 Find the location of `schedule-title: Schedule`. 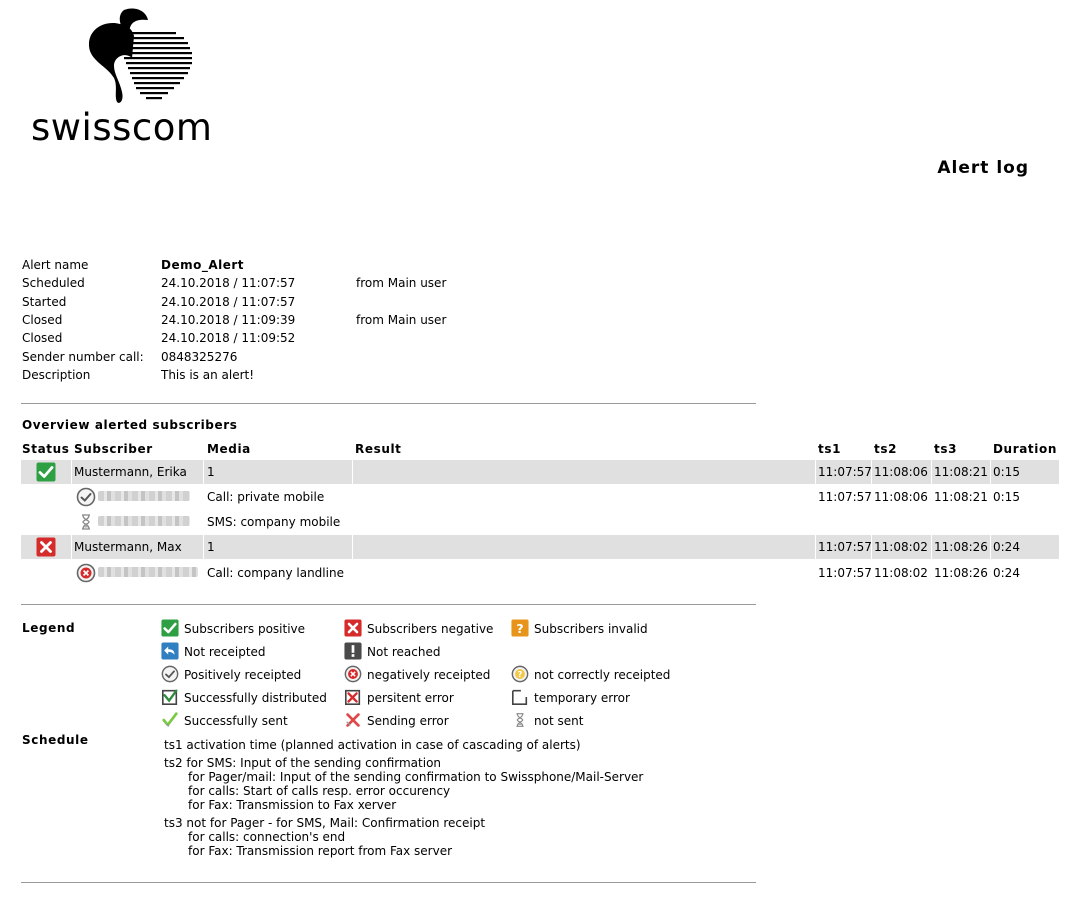

schedule-title: Schedule is located at coordinates (55, 740).